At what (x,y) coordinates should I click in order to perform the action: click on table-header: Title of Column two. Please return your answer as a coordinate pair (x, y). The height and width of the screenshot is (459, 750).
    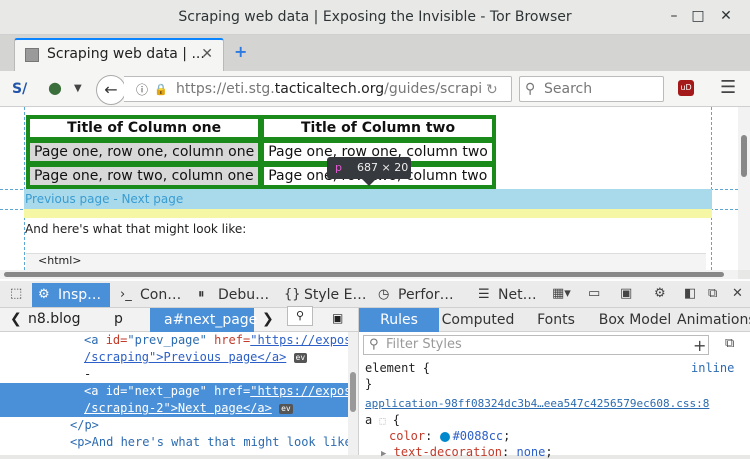
    Looking at the image, I should click on (378, 128).